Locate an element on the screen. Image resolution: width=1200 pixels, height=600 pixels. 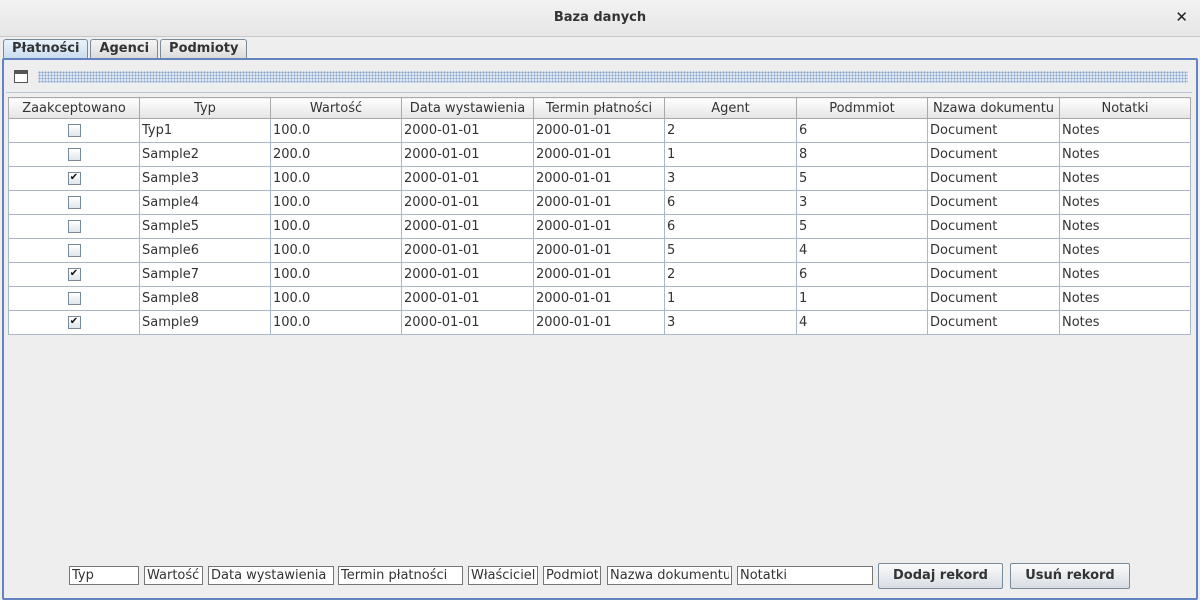
table-cell-typ: Typ1 is located at coordinates (205, 130).